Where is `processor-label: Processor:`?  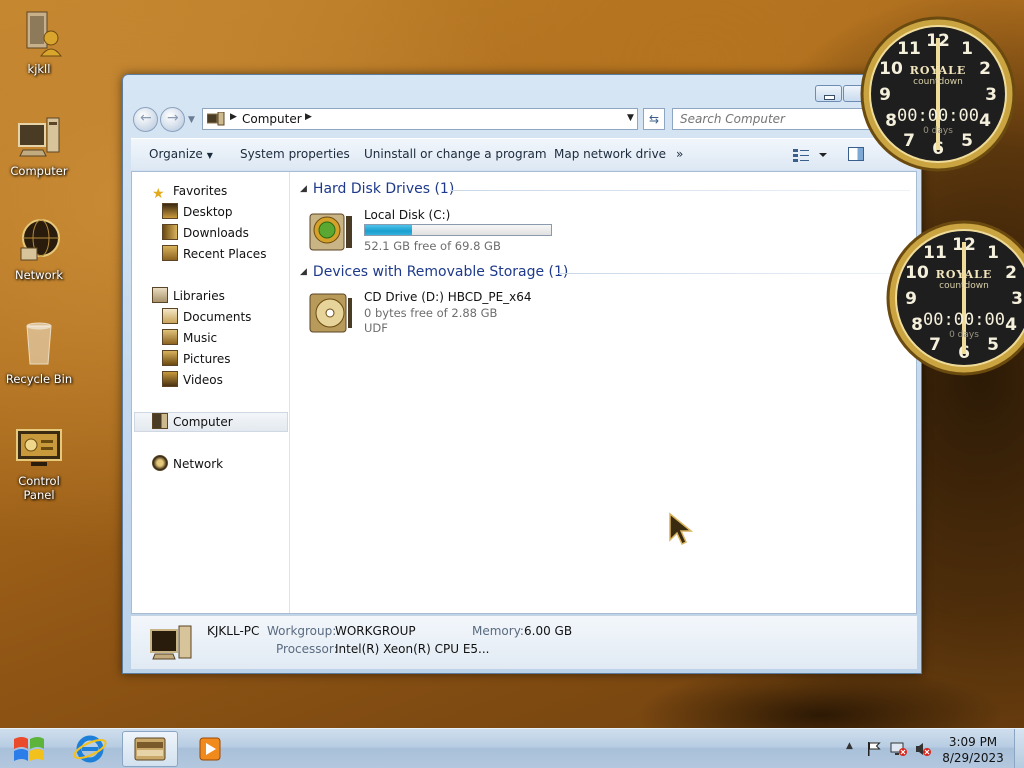
processor-label: Processor: is located at coordinates (307, 649).